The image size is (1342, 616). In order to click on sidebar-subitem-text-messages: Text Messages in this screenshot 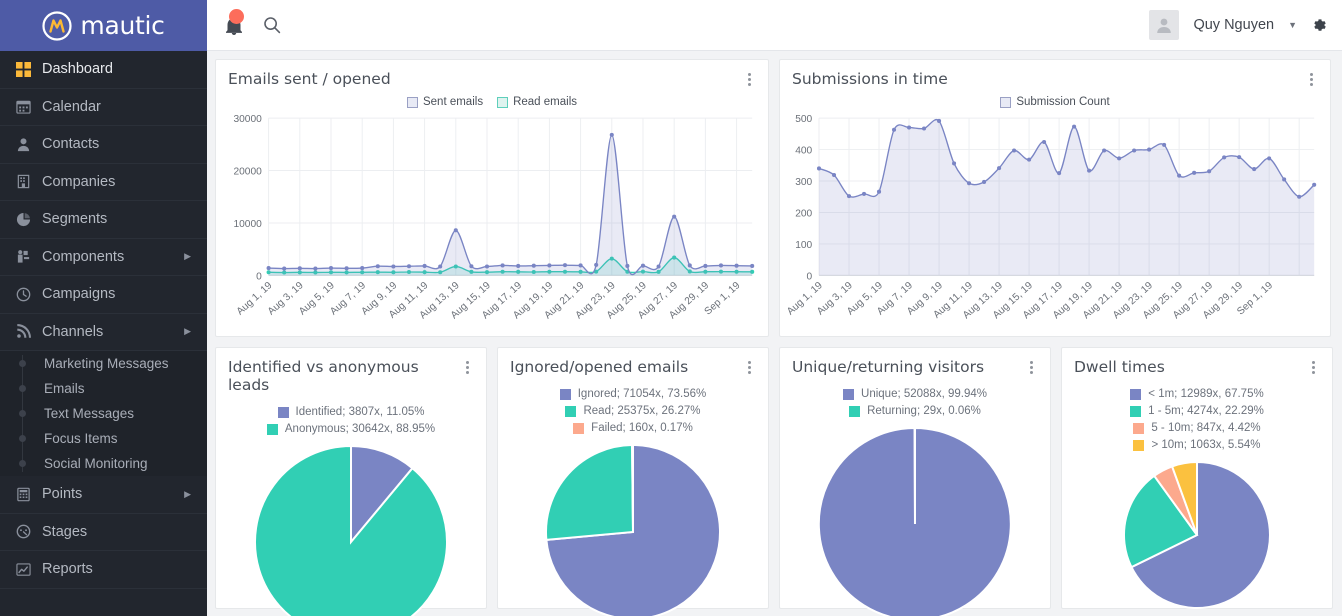, I will do `click(103, 413)`.